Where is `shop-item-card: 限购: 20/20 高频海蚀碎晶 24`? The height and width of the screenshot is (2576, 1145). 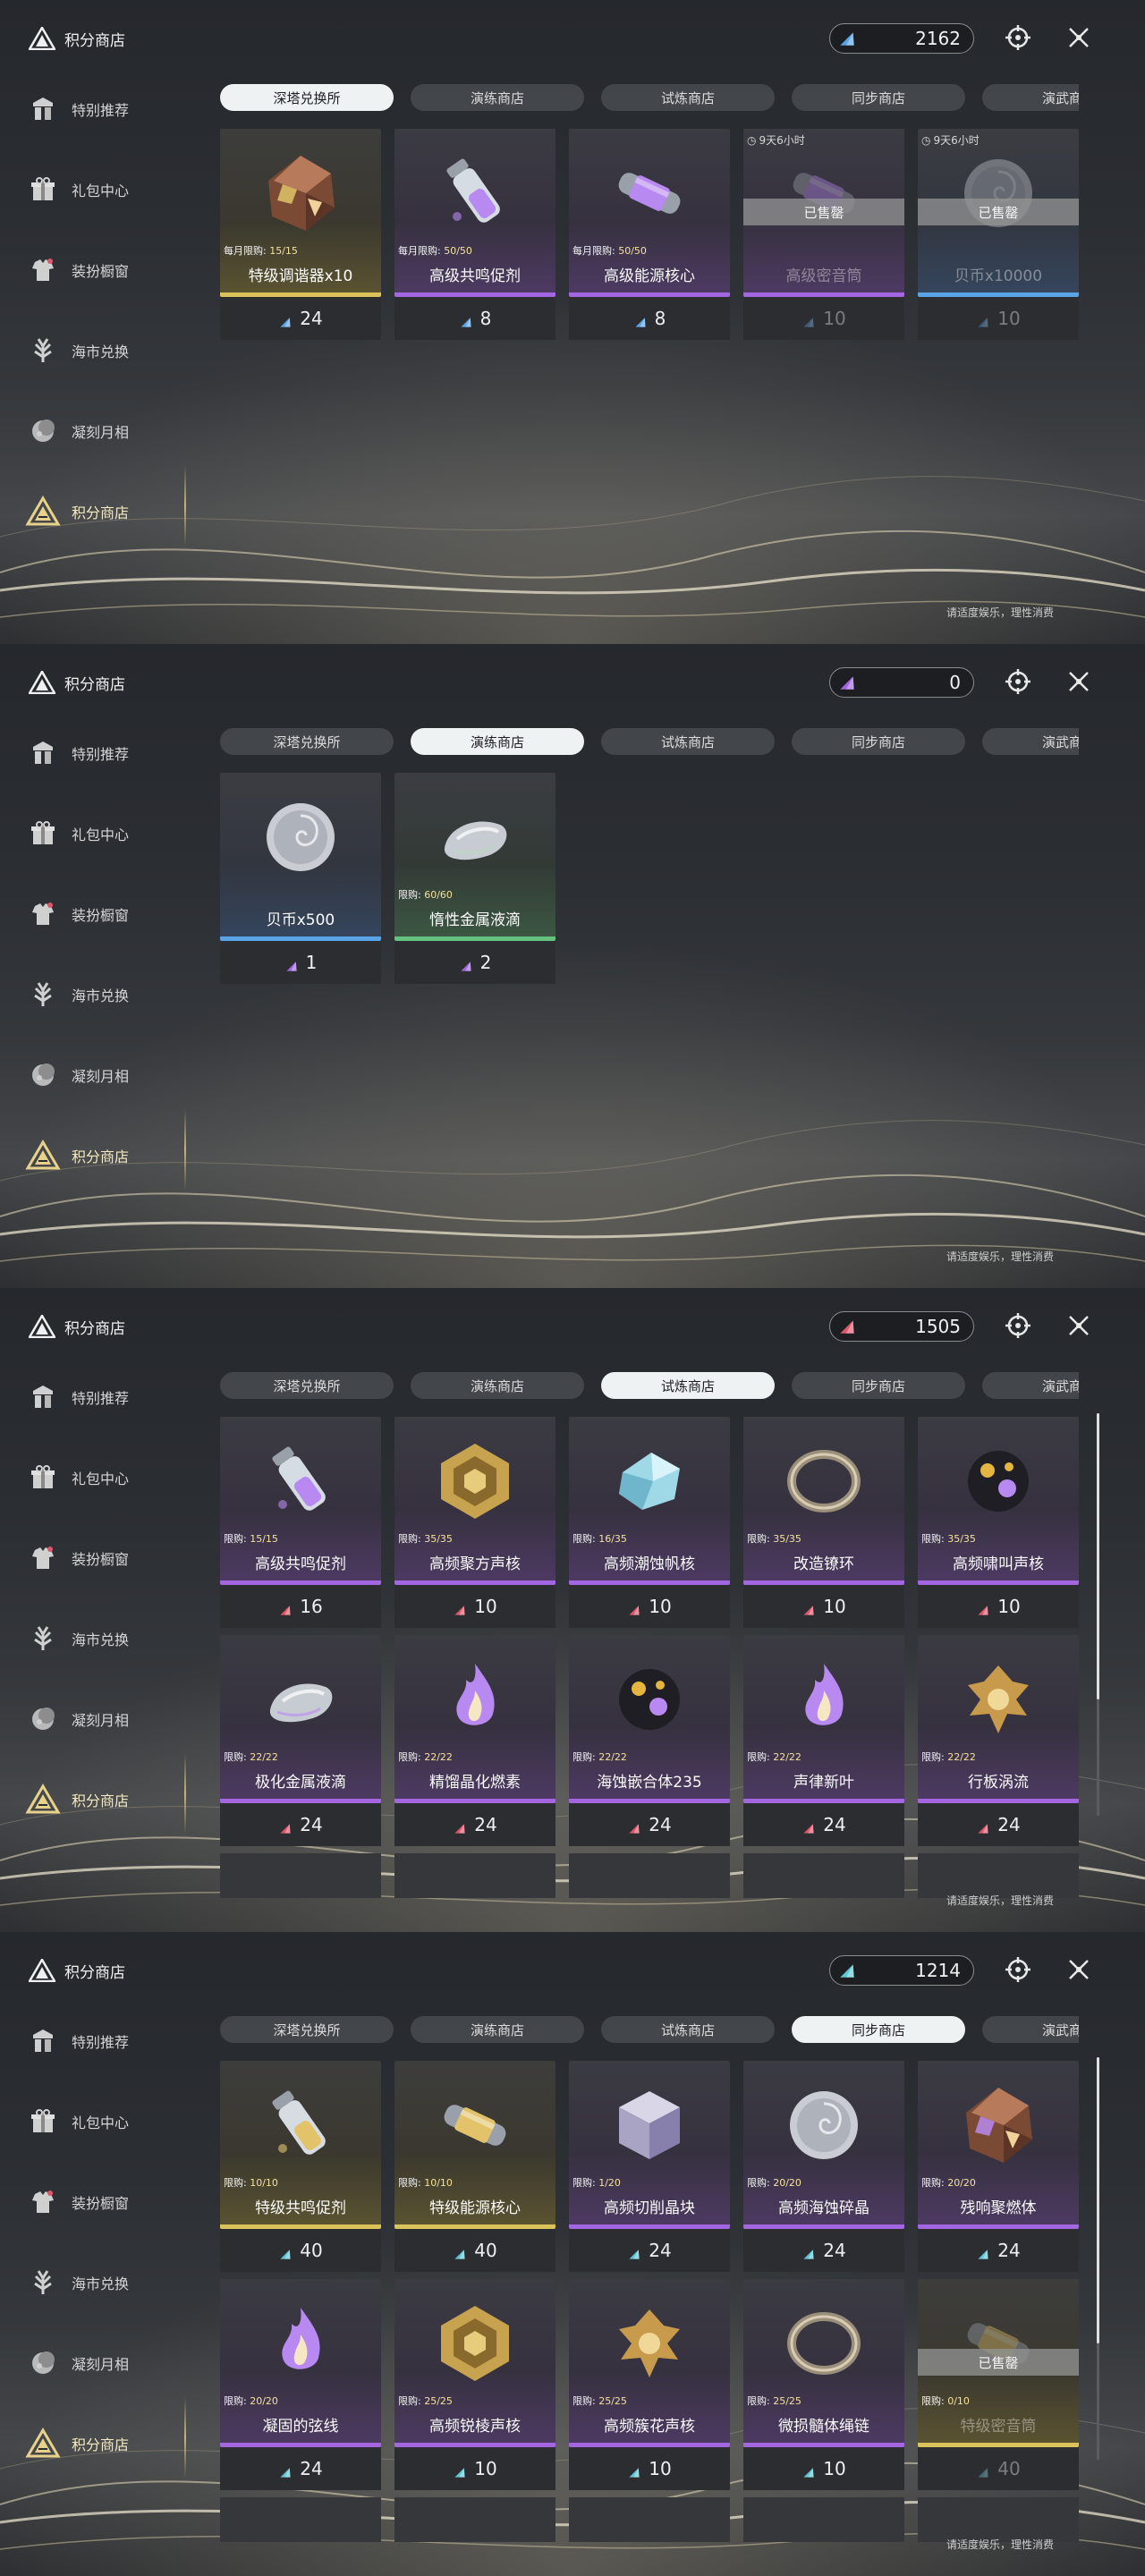 shop-item-card: 限购: 20/20 高频海蚀碎晶 24 is located at coordinates (823, 2166).